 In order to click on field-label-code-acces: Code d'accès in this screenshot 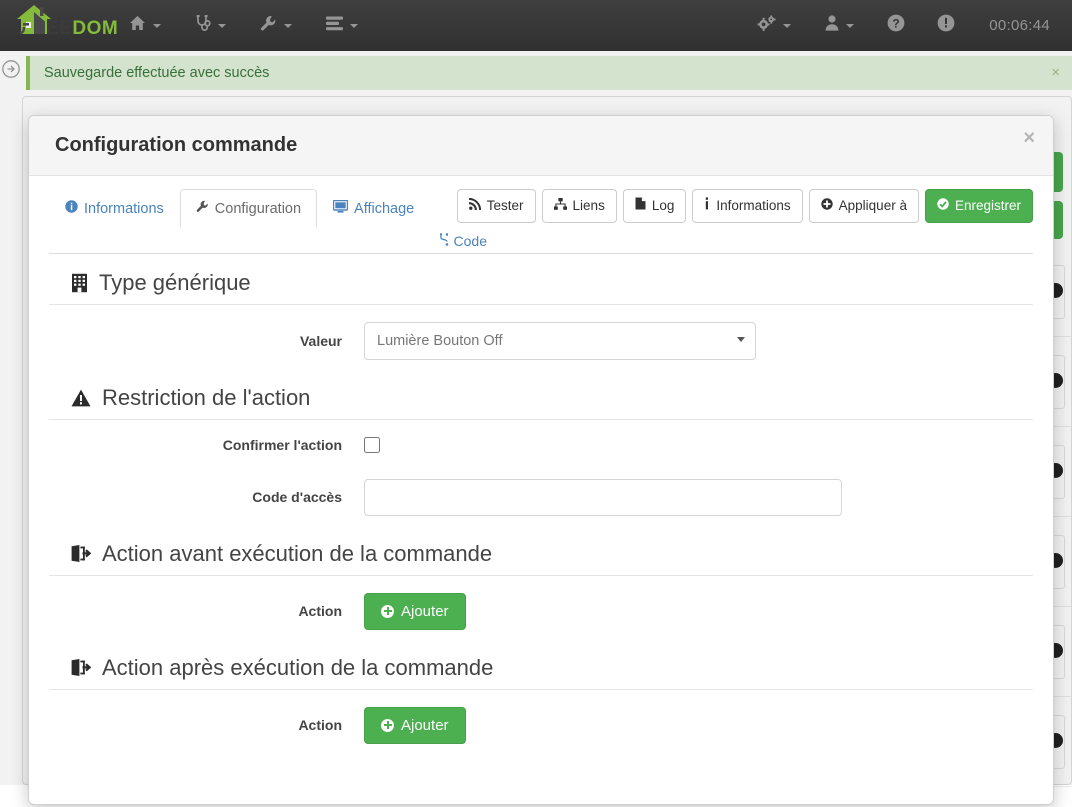, I will do `click(297, 497)`.